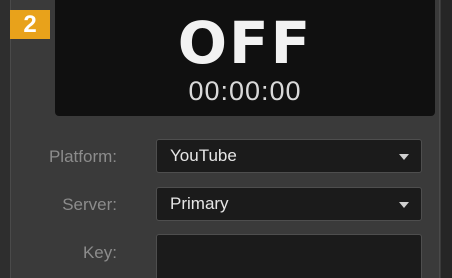  Describe the element at coordinates (245, 43) in the screenshot. I see `stream-status-text: OFF` at that location.